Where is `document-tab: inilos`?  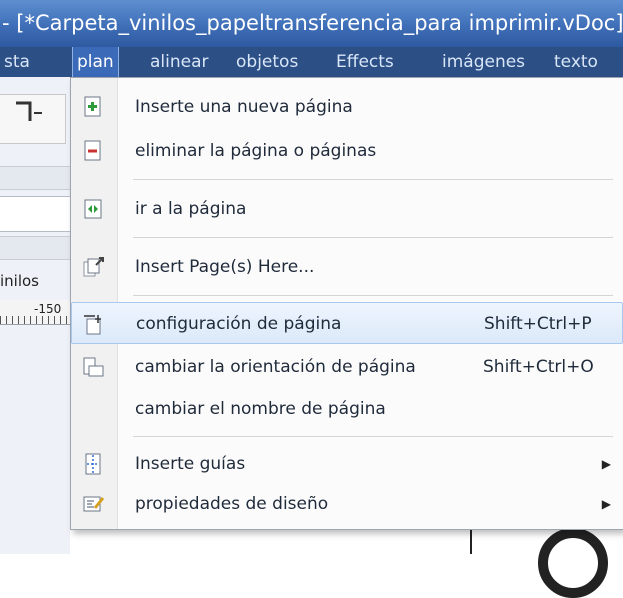
document-tab: inilos is located at coordinates (35, 281).